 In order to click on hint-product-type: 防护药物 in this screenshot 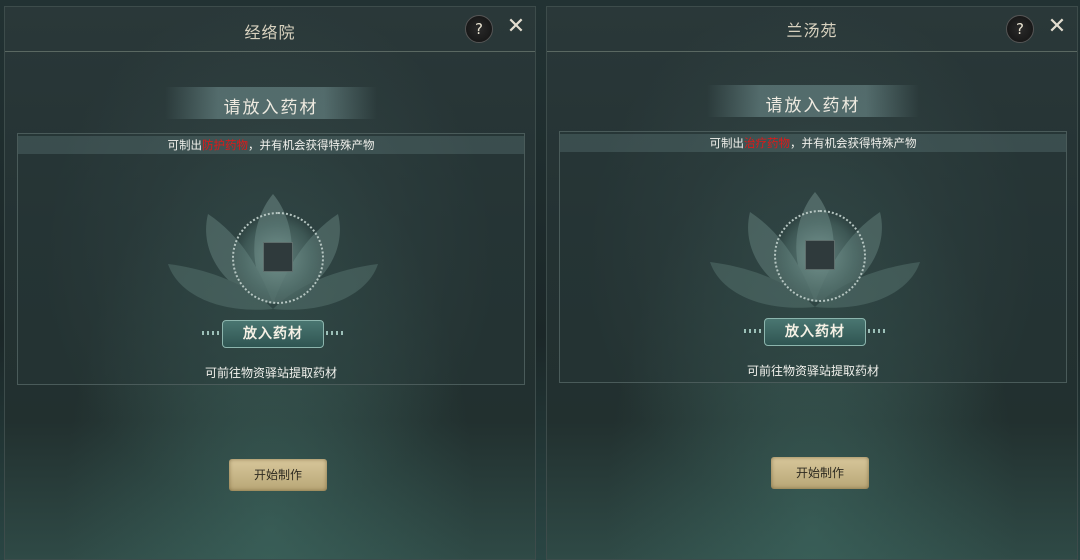, I will do `click(225, 145)`.